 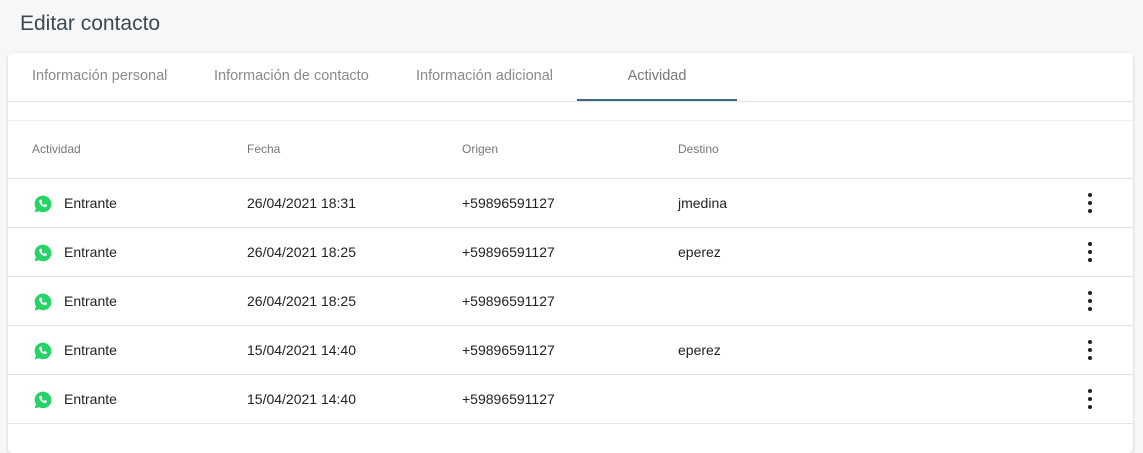 What do you see at coordinates (90, 23) in the screenshot?
I see `page-title: Editar contacto` at bounding box center [90, 23].